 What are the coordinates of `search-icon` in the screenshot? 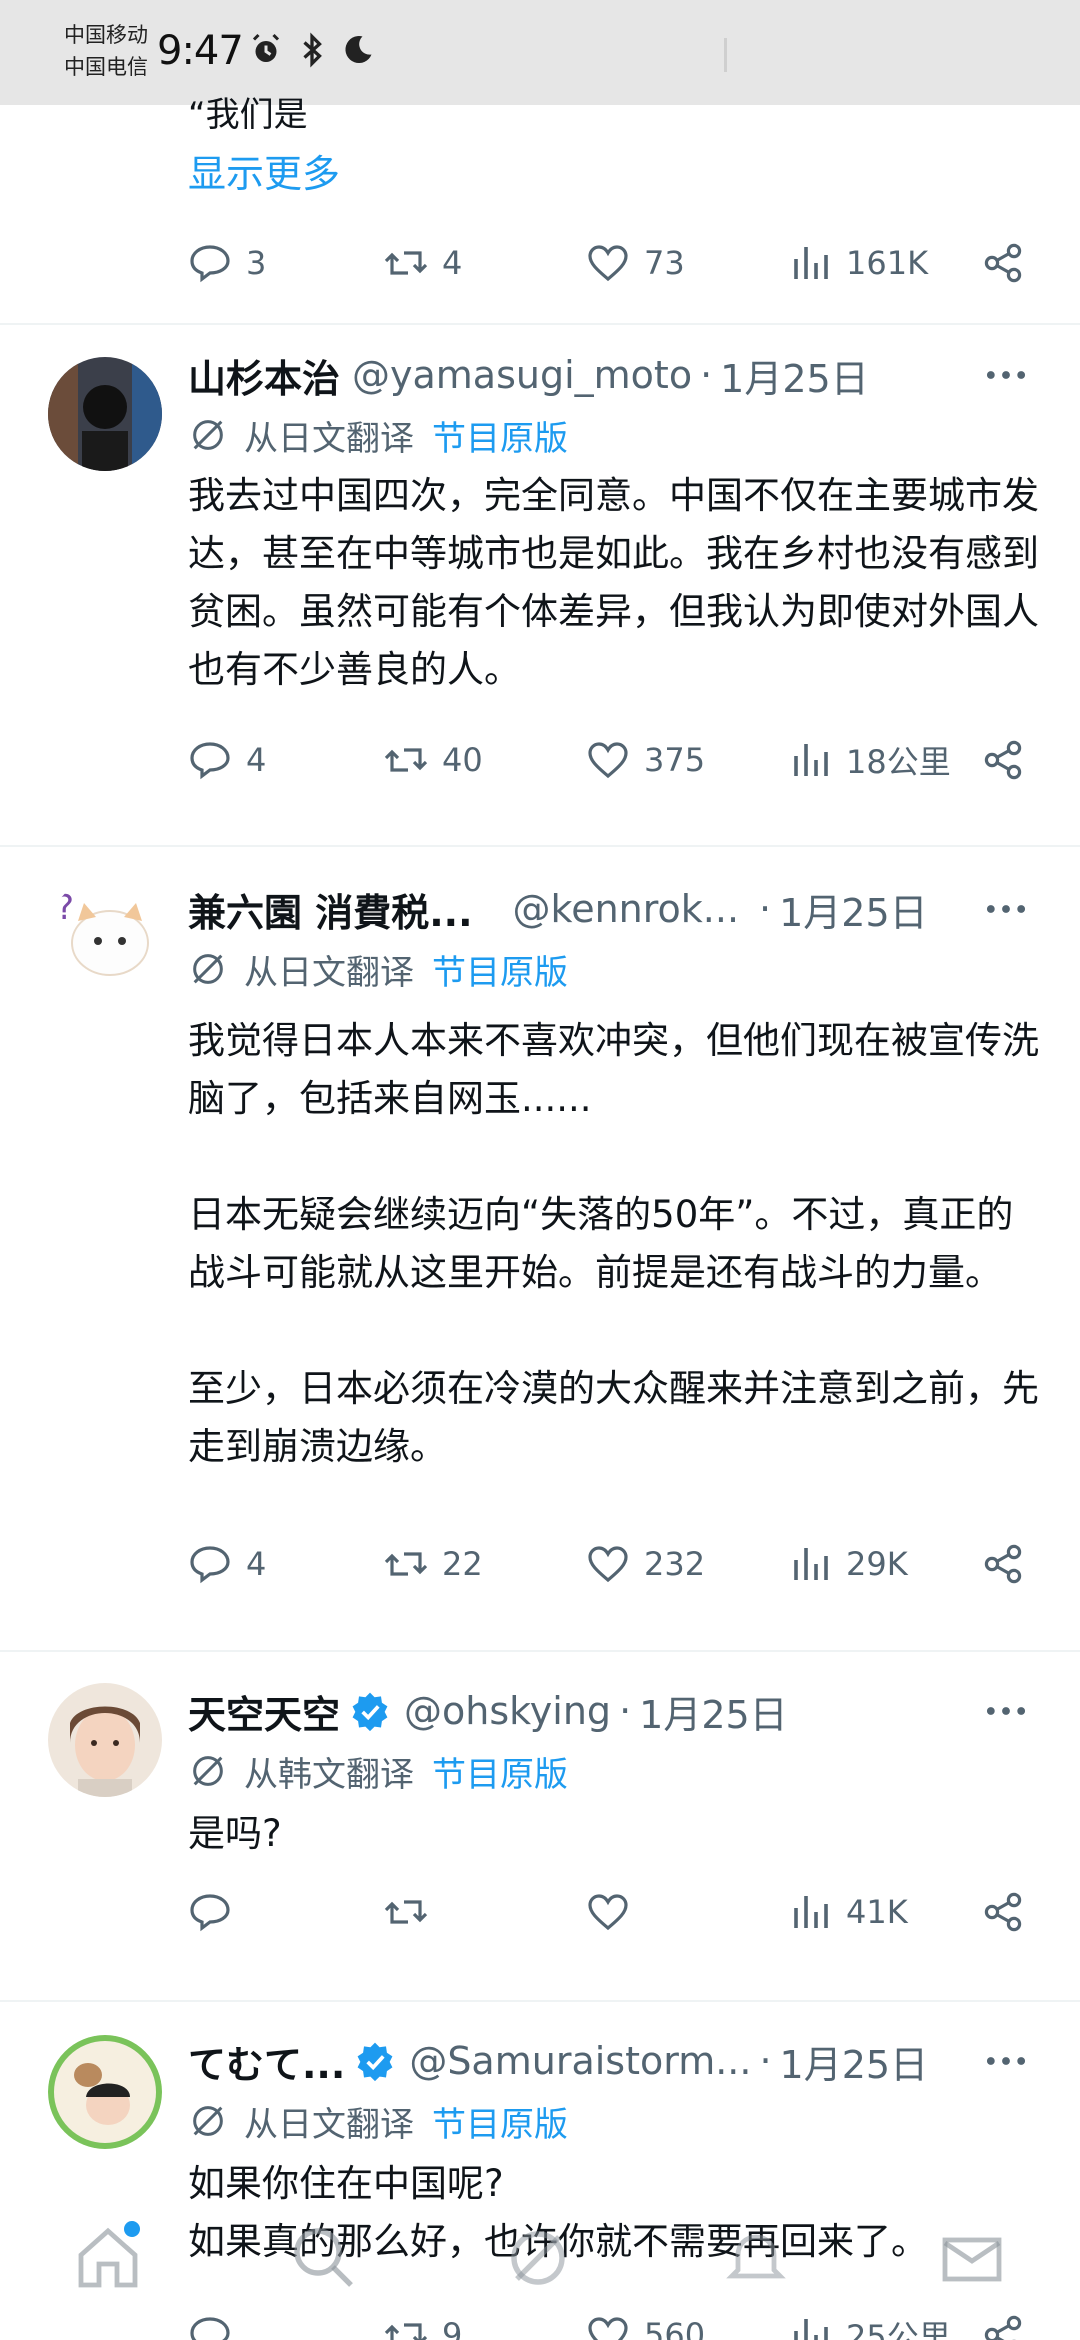 It's located at (323, 2257).